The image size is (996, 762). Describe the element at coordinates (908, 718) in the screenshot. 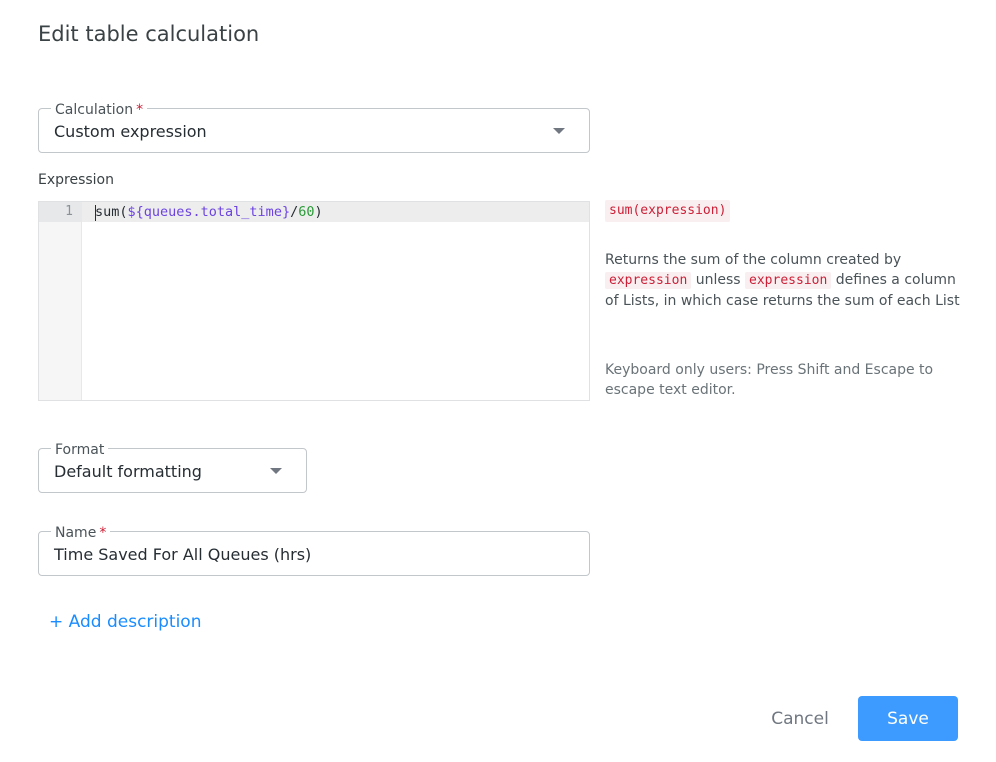

I see `save-button: Save` at that location.